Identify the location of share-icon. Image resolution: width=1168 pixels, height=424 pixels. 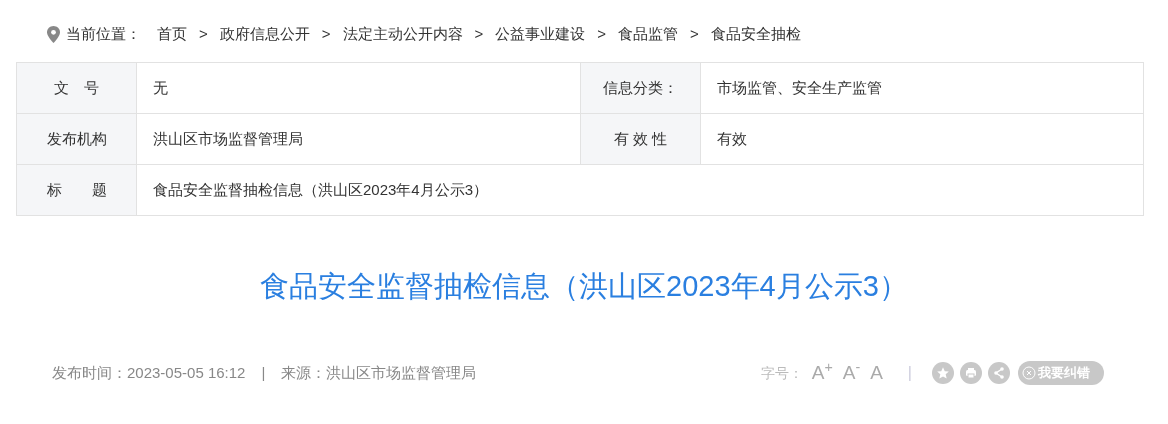
(999, 373).